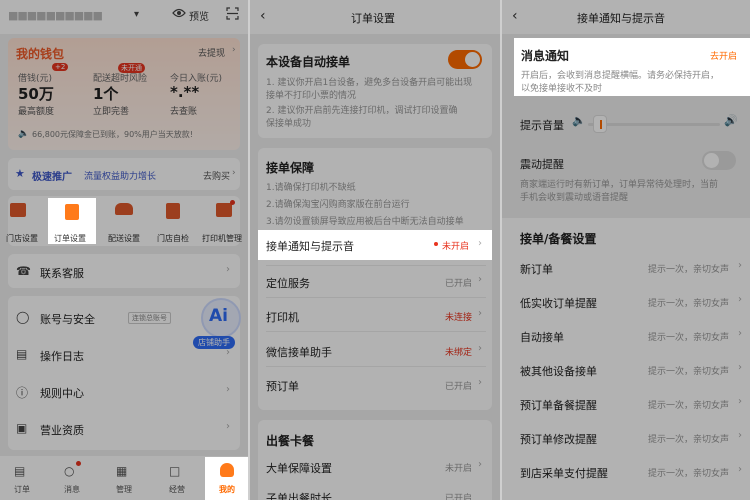 The width and height of the screenshot is (750, 500). What do you see at coordinates (173, 238) in the screenshot?
I see `tool-self-check: 门店自检` at bounding box center [173, 238].